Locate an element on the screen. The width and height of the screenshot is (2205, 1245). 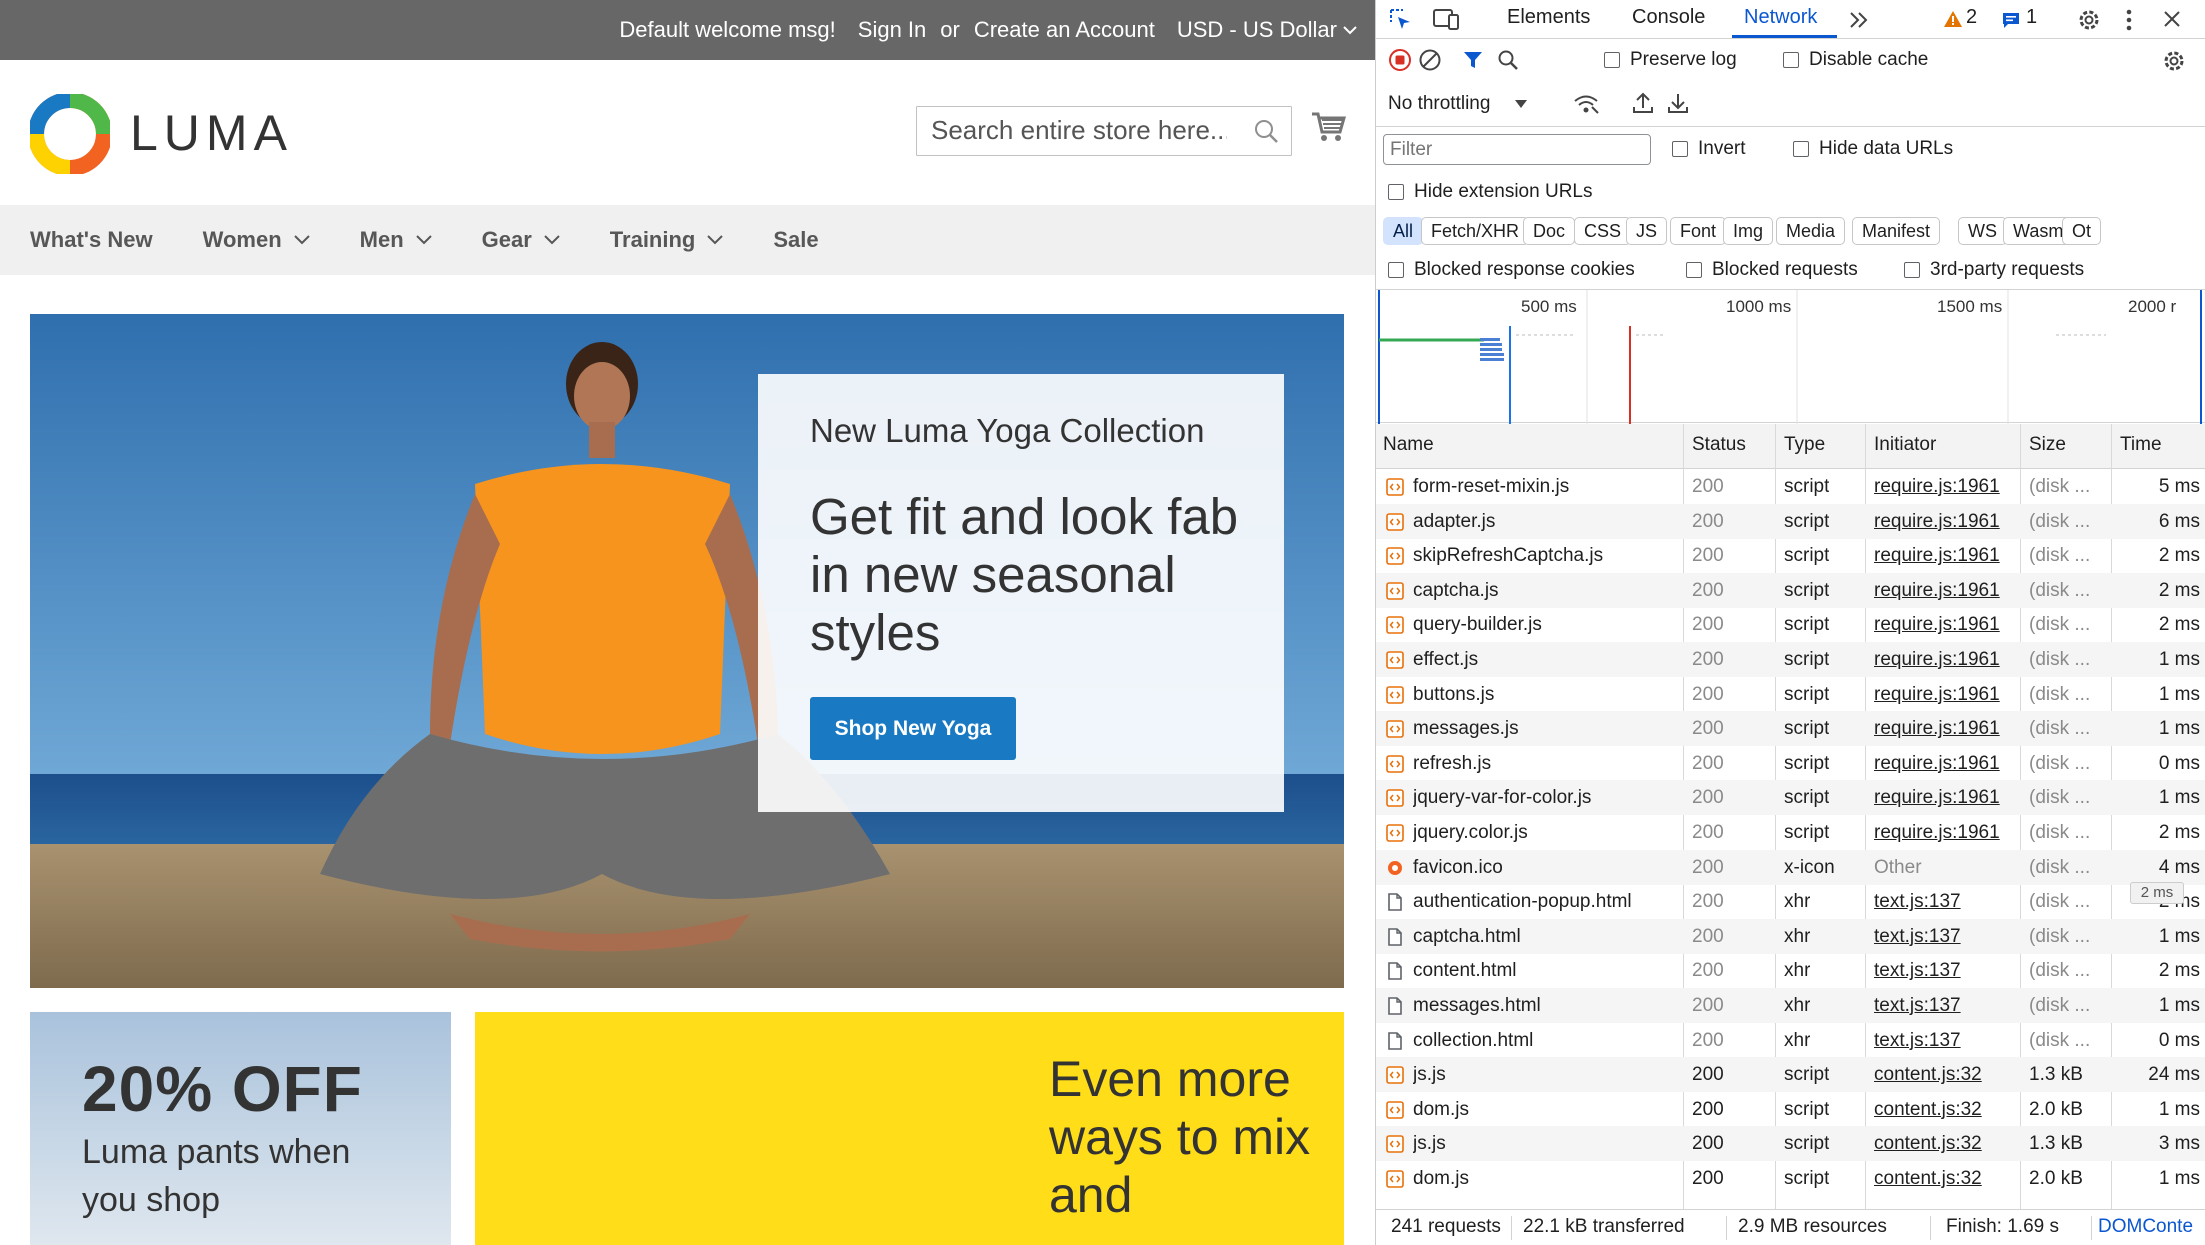
network-settings-gear-icon is located at coordinates (2174, 61).